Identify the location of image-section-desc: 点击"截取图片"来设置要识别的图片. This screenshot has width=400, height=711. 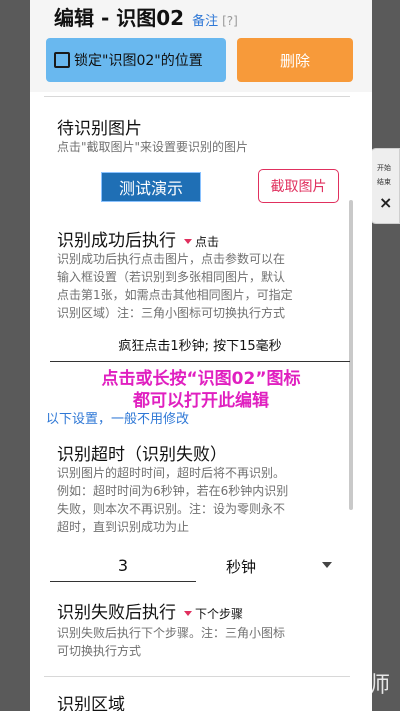
(153, 147).